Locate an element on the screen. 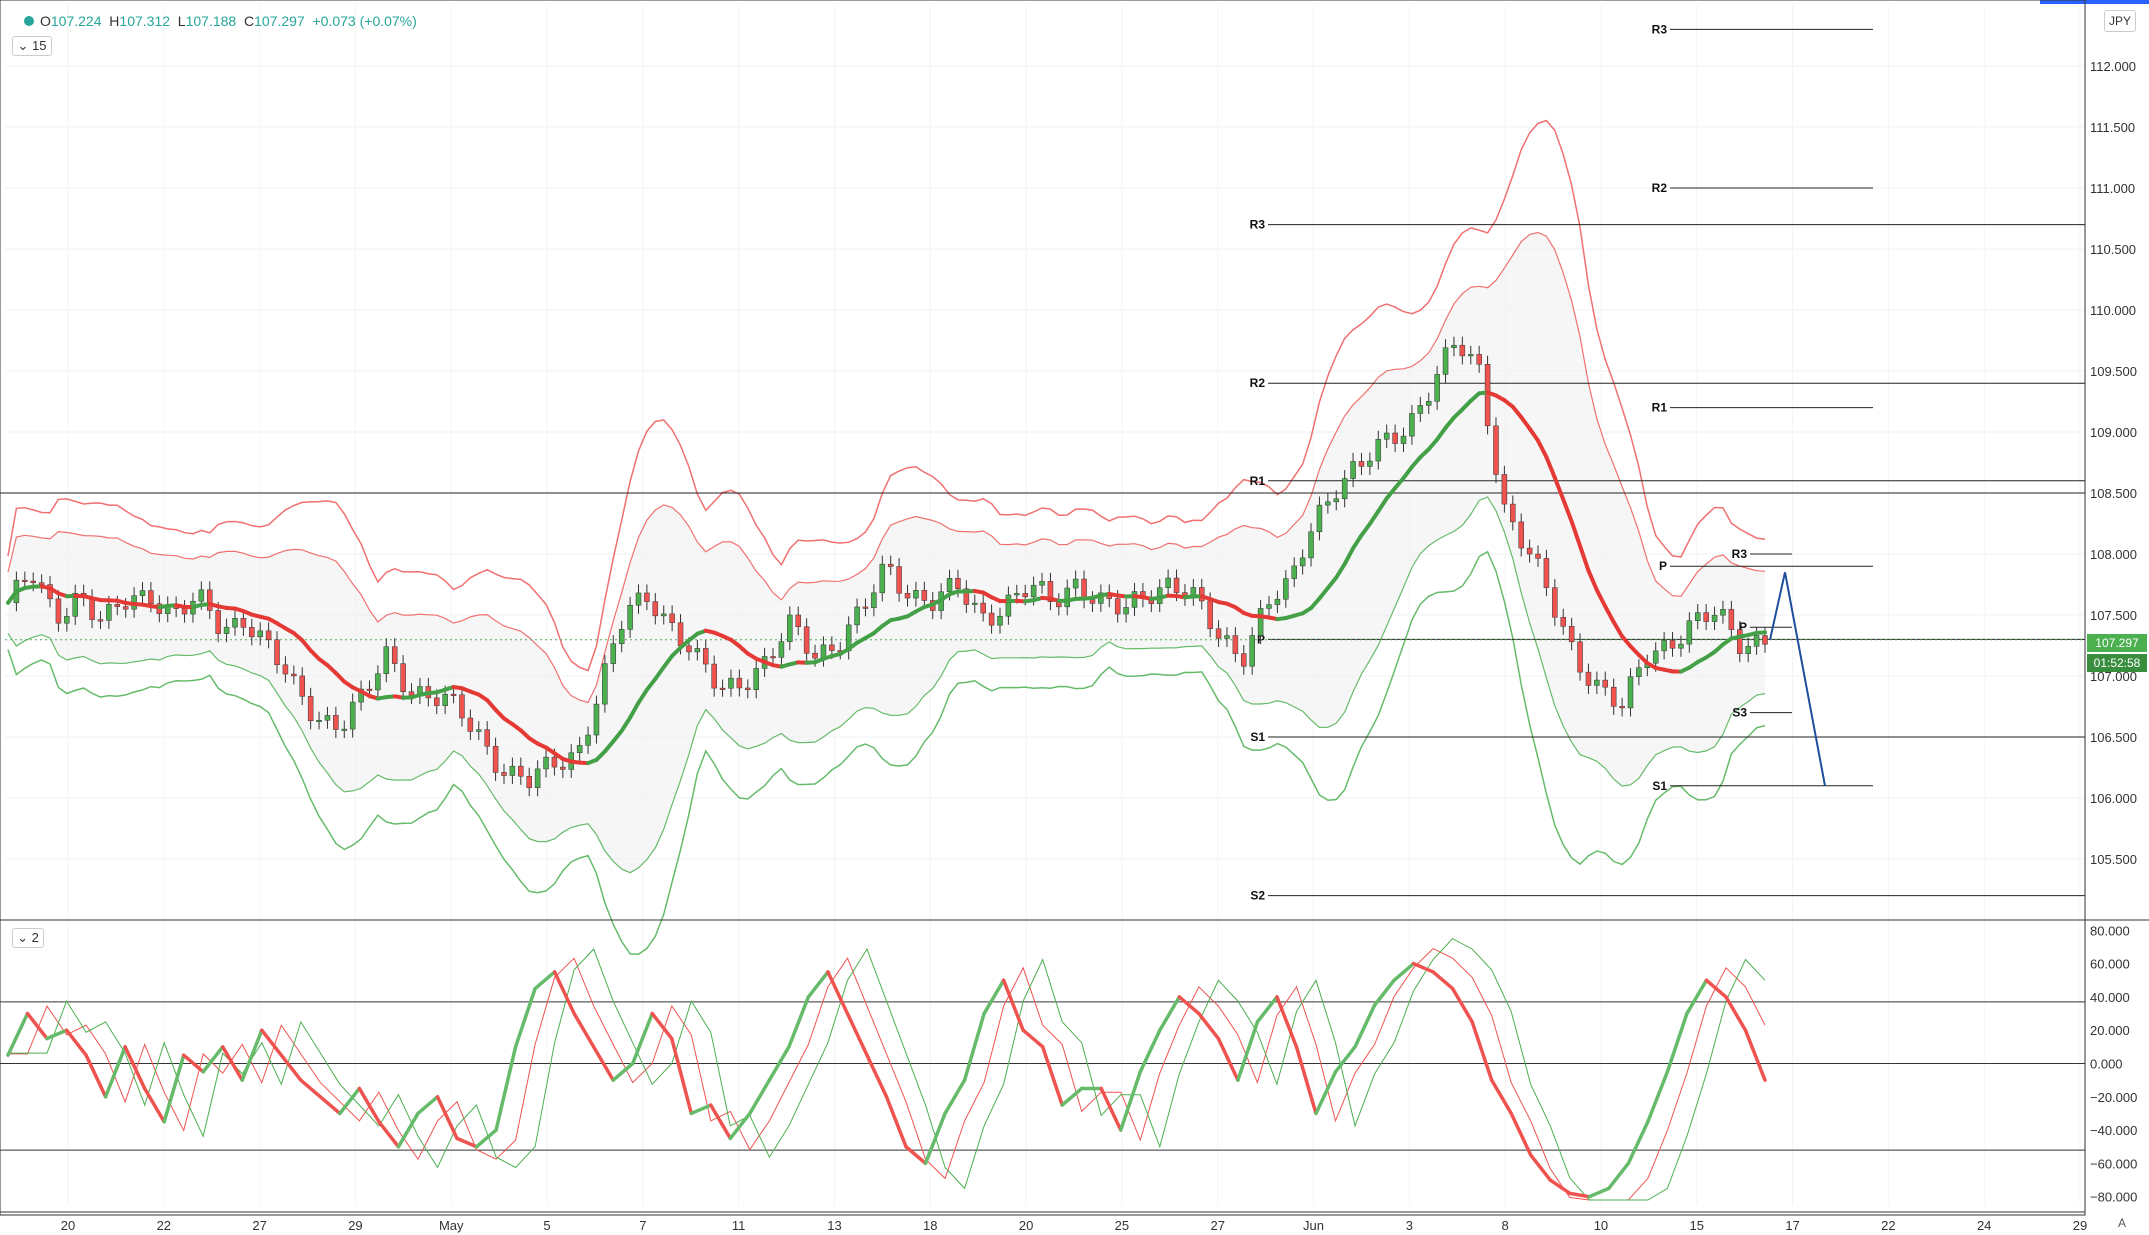 This screenshot has height=1235, width=2149. osc-tick-label: 20.000 is located at coordinates (2110, 1030).